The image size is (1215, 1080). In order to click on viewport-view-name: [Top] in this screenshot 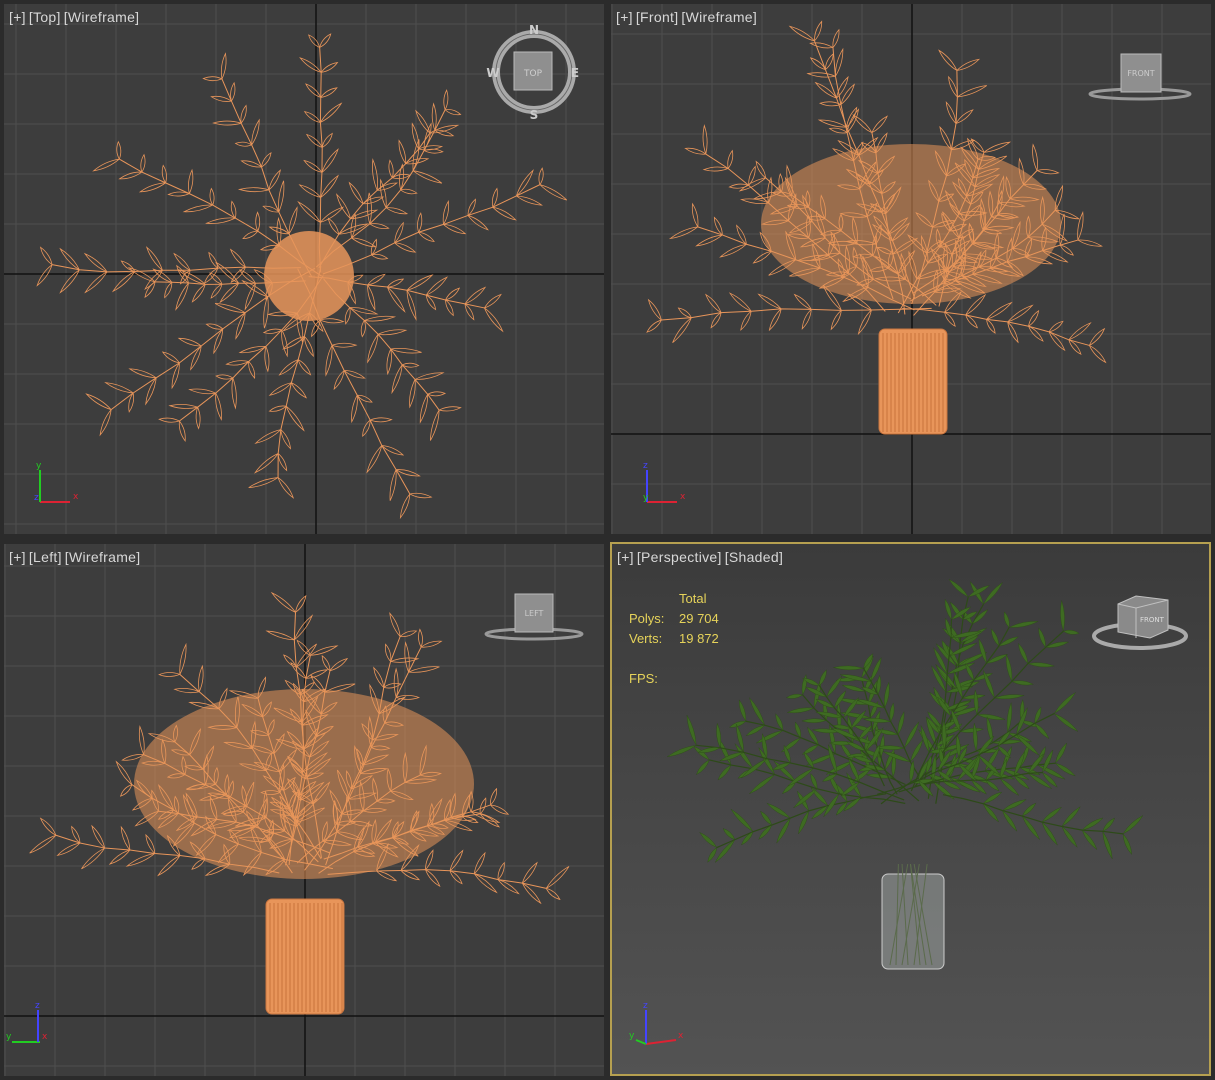, I will do `click(45, 17)`.